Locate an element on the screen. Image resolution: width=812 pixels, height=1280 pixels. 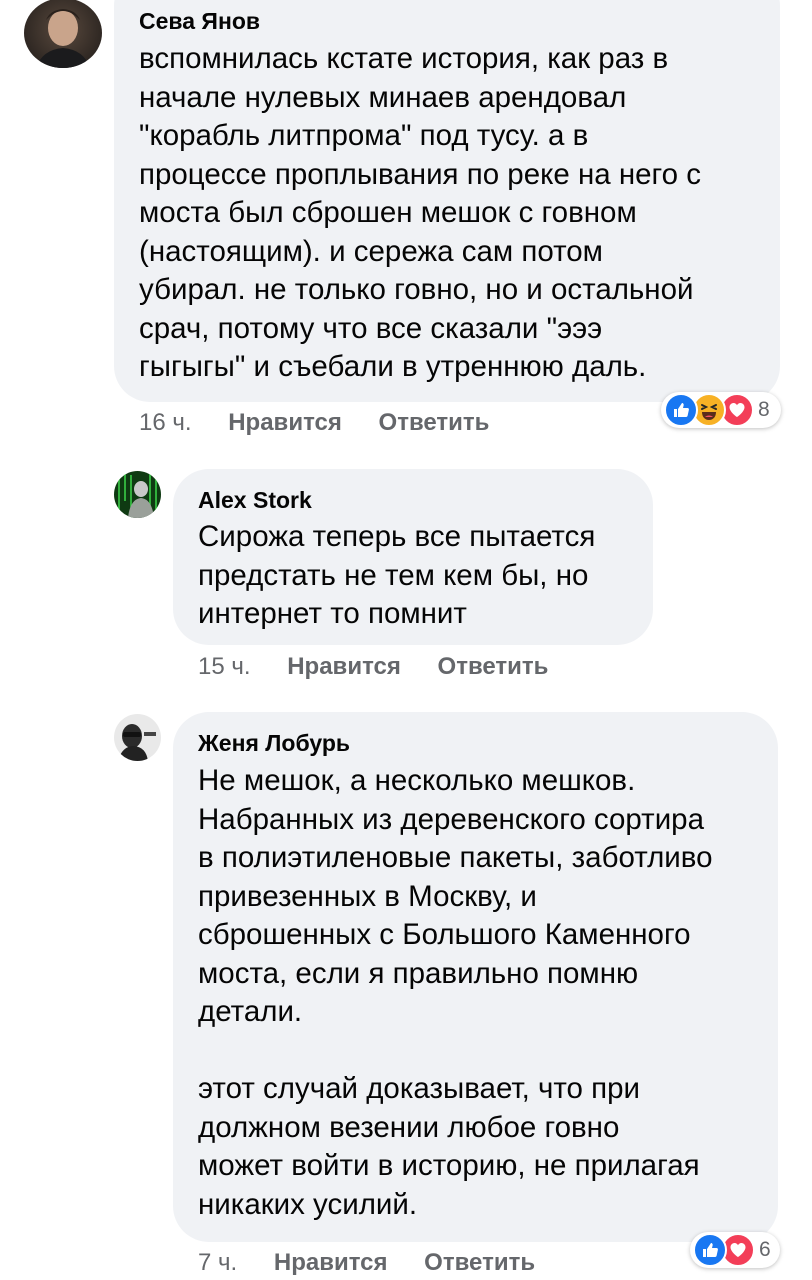
comment-time: 16 ч. is located at coordinates (165, 422).